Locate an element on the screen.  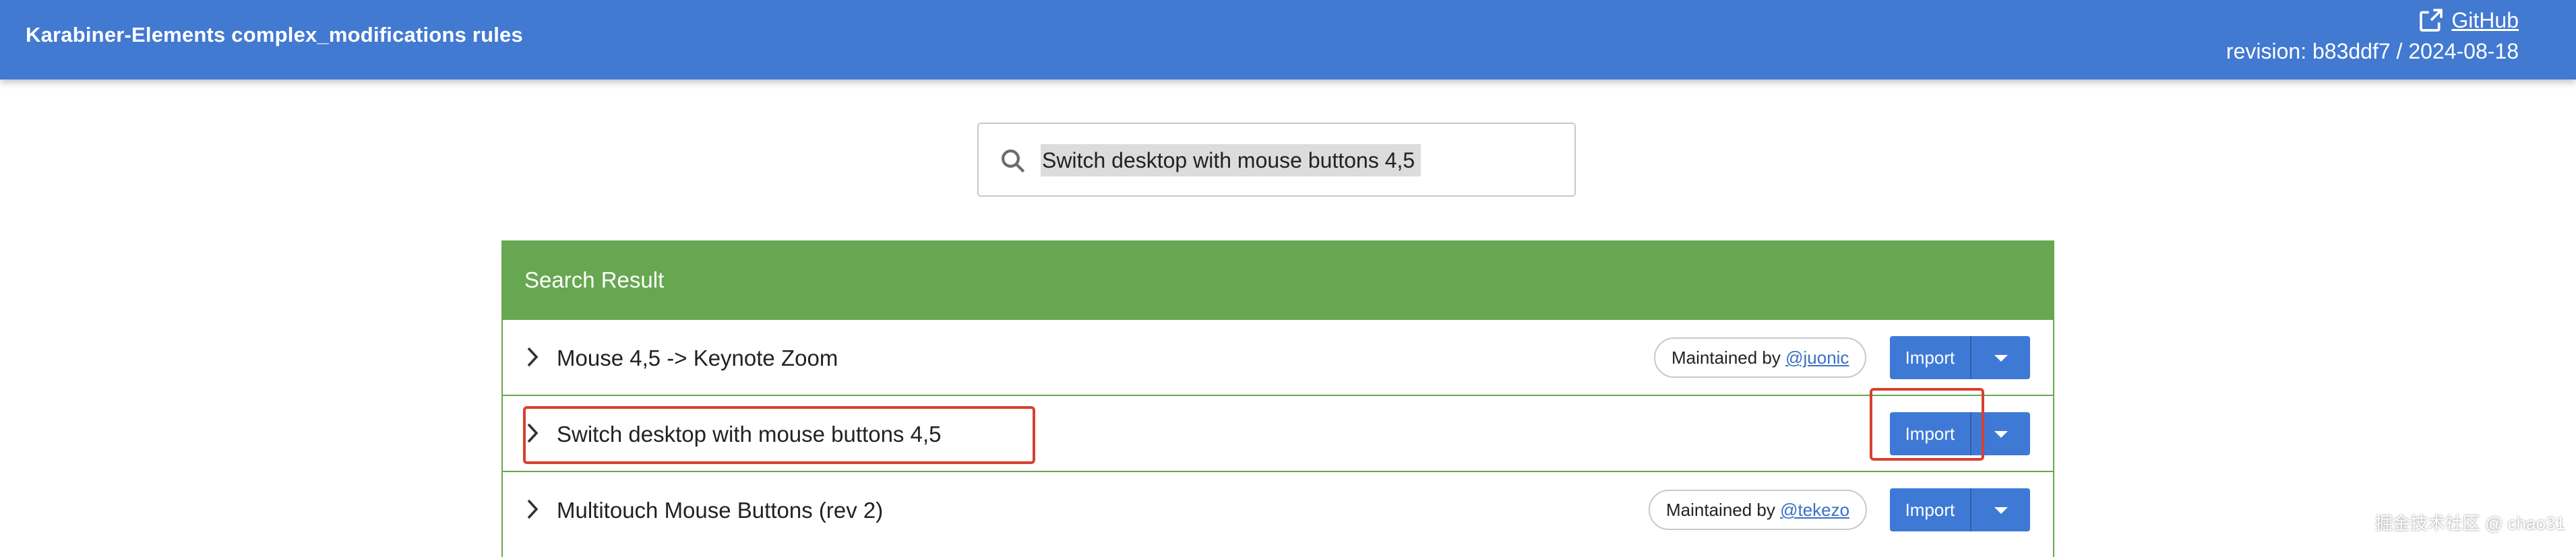
github-link: GitHub is located at coordinates (2469, 20).